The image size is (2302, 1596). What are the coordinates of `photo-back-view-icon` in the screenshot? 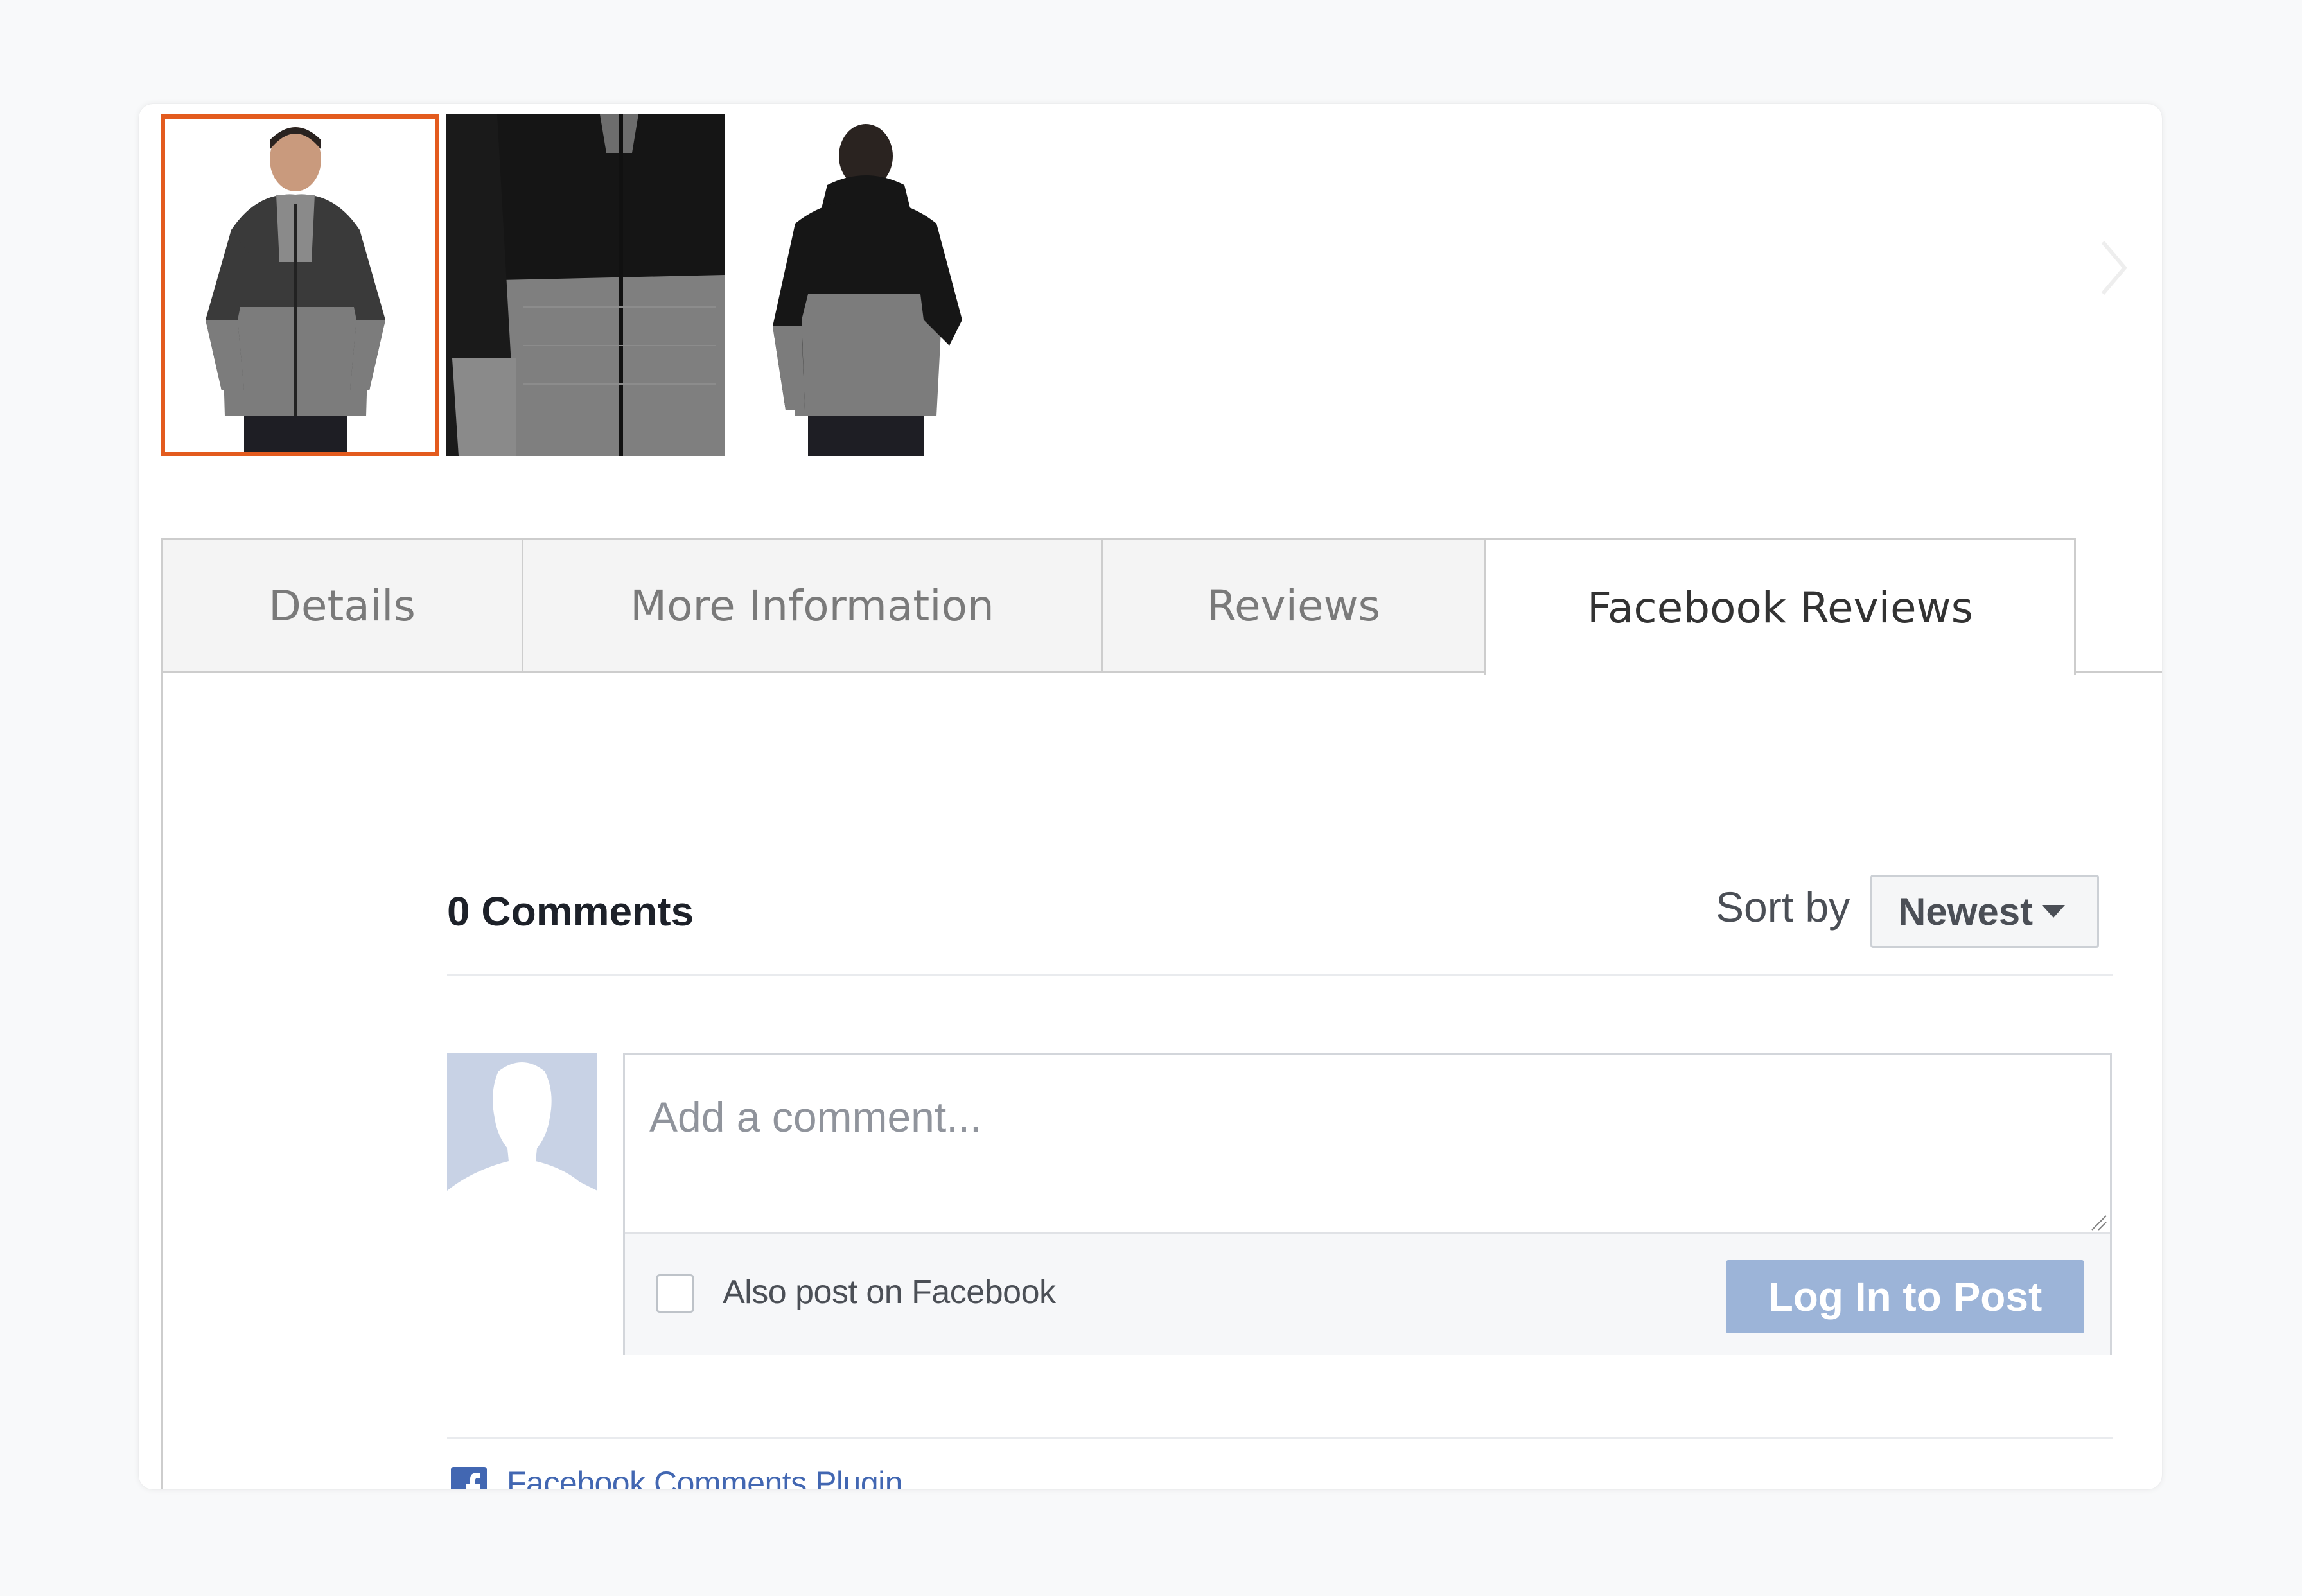 It's located at (870, 285).